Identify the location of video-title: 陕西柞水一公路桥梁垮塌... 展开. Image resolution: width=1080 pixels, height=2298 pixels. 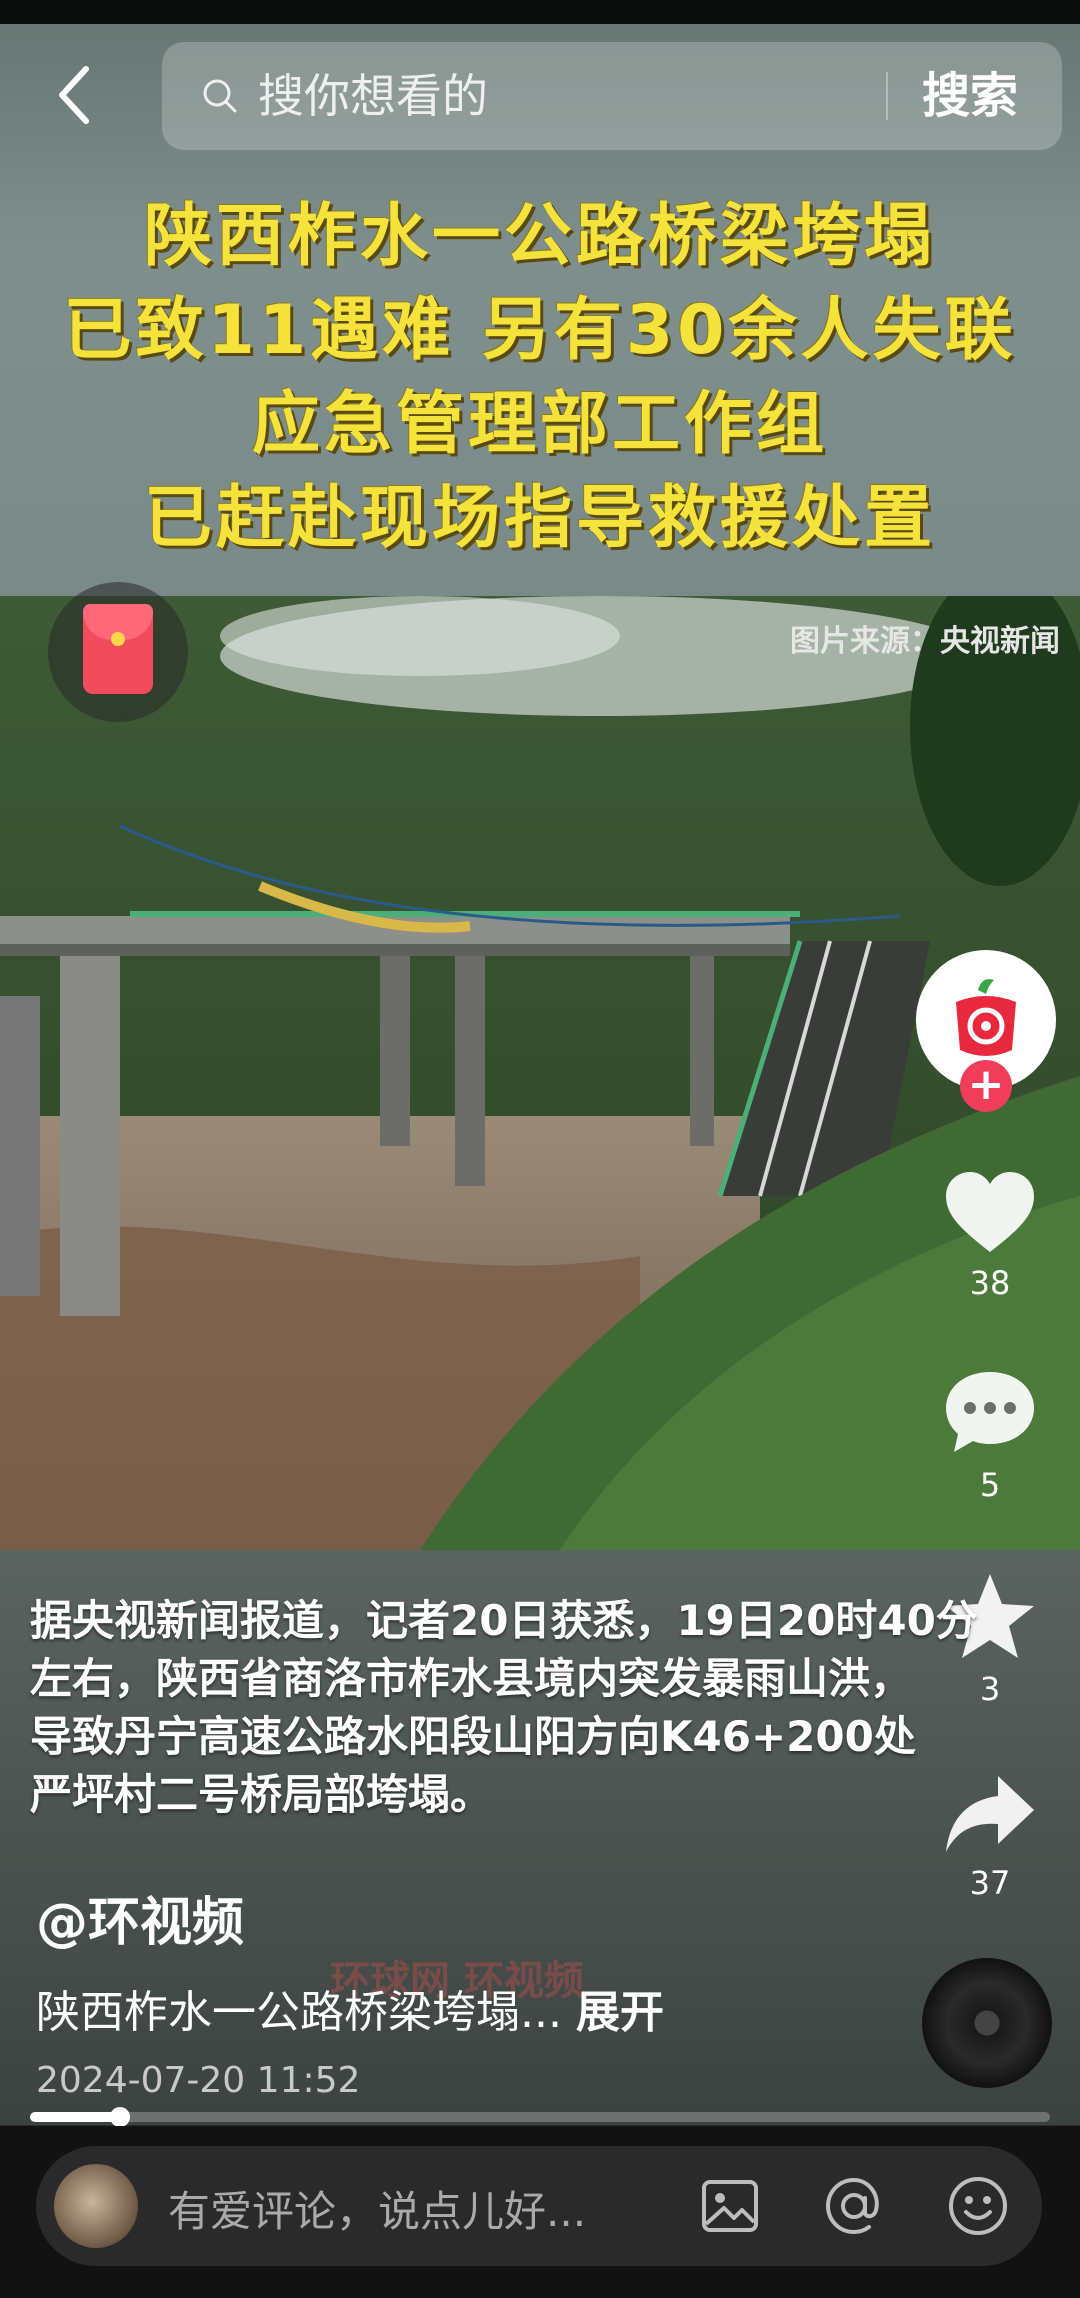
(350, 2008).